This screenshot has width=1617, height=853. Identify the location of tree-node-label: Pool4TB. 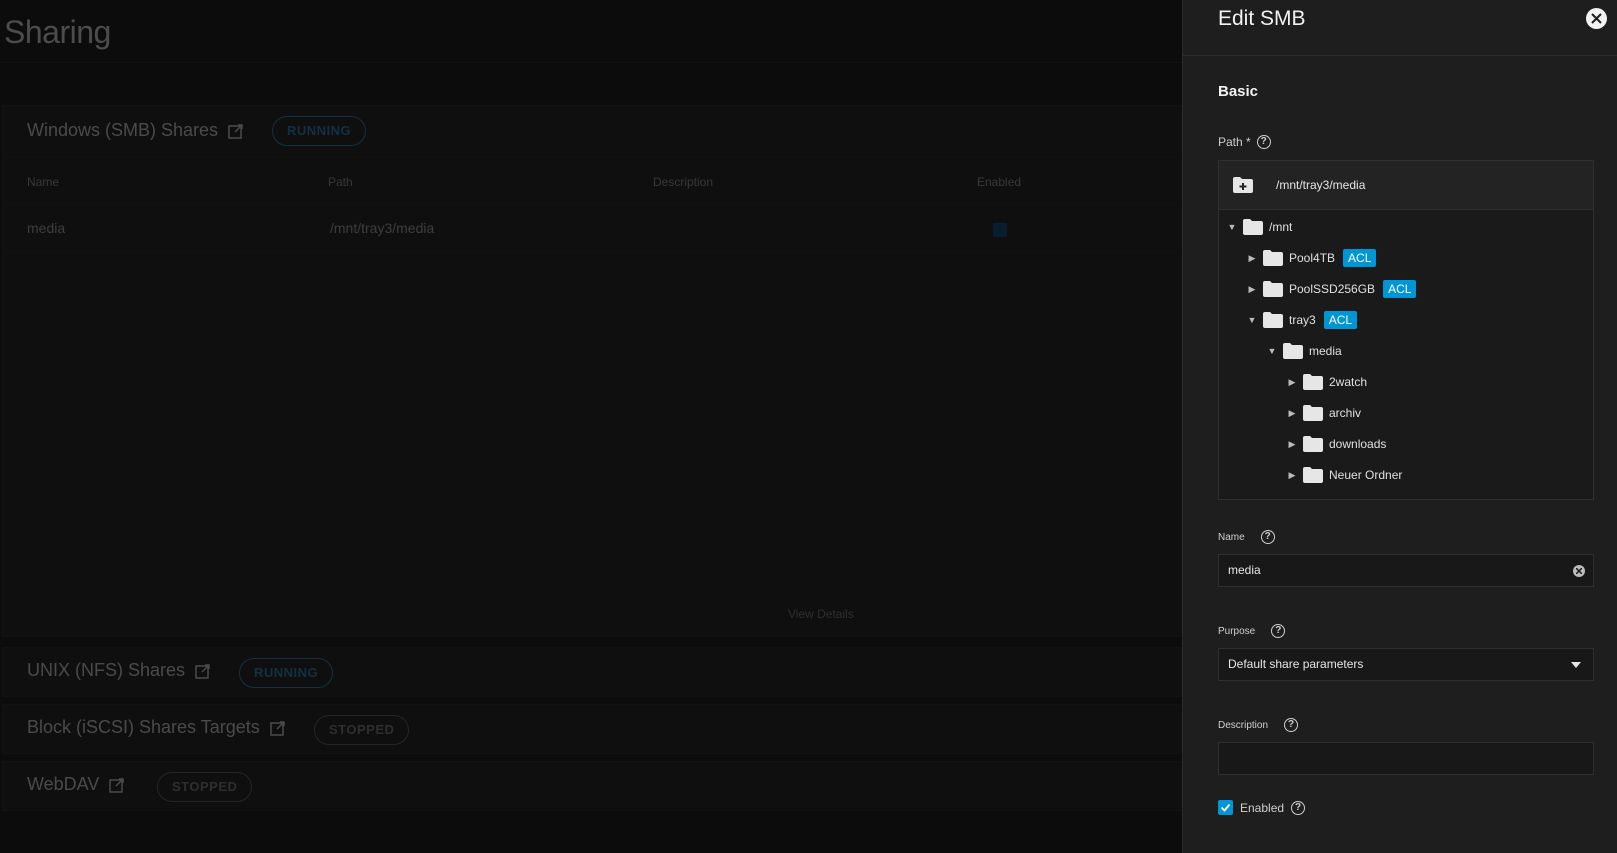
(1312, 258).